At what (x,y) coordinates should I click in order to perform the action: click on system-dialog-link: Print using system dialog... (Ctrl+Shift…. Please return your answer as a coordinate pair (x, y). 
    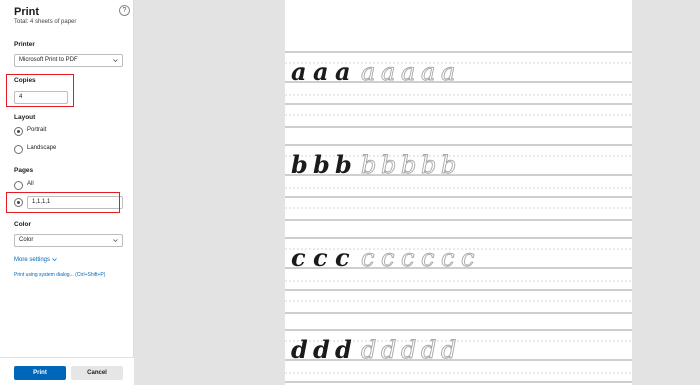
    Looking at the image, I should click on (59, 275).